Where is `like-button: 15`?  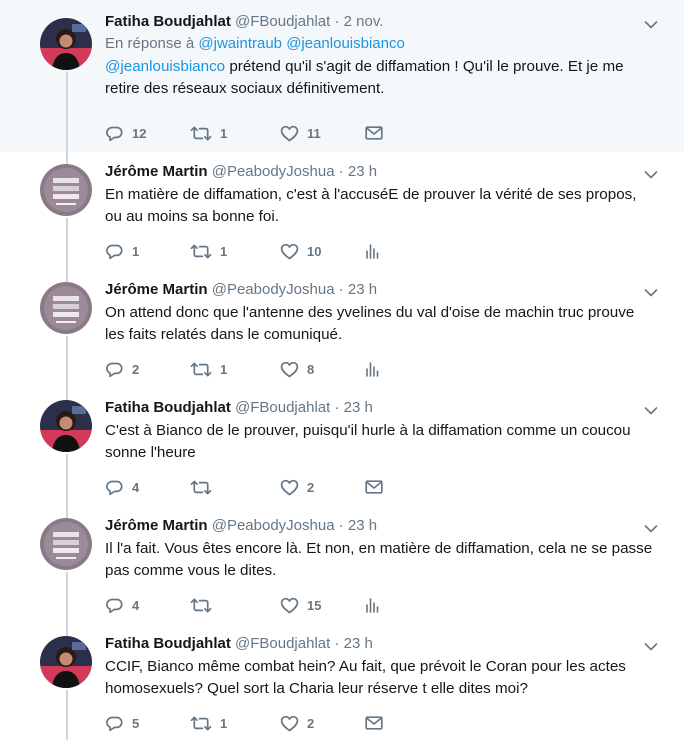 like-button: 15 is located at coordinates (300, 605).